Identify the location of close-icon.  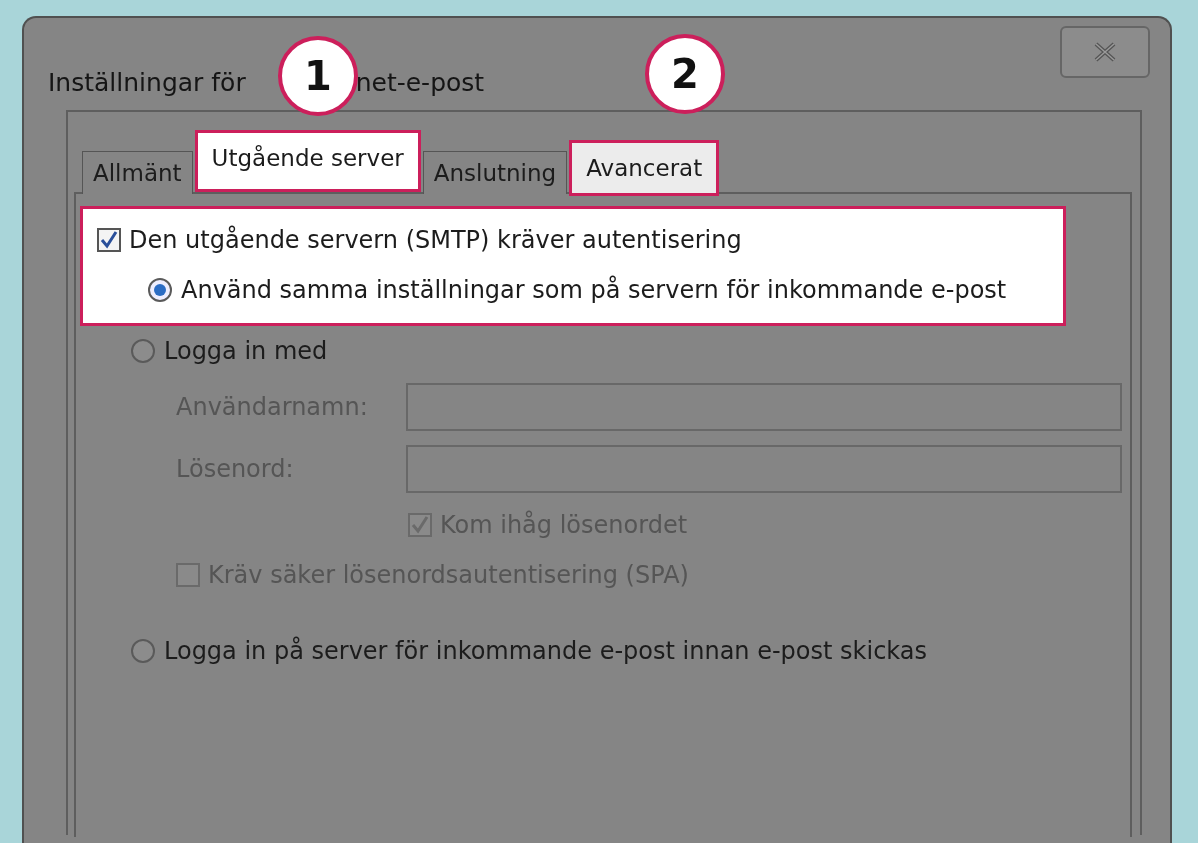
(1105, 52).